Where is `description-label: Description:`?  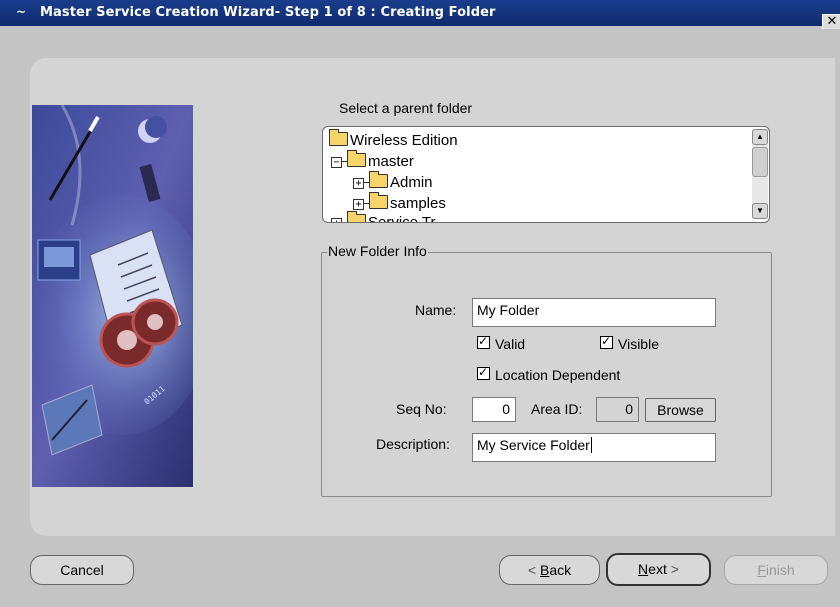 description-label: Description: is located at coordinates (413, 444).